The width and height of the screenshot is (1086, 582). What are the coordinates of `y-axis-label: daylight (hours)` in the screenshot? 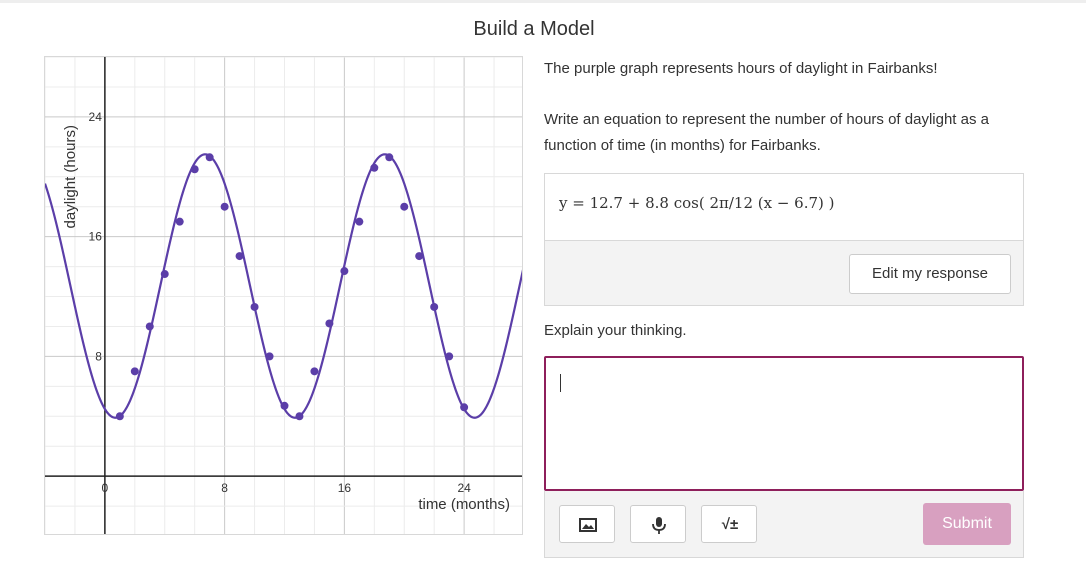 It's located at (70, 176).